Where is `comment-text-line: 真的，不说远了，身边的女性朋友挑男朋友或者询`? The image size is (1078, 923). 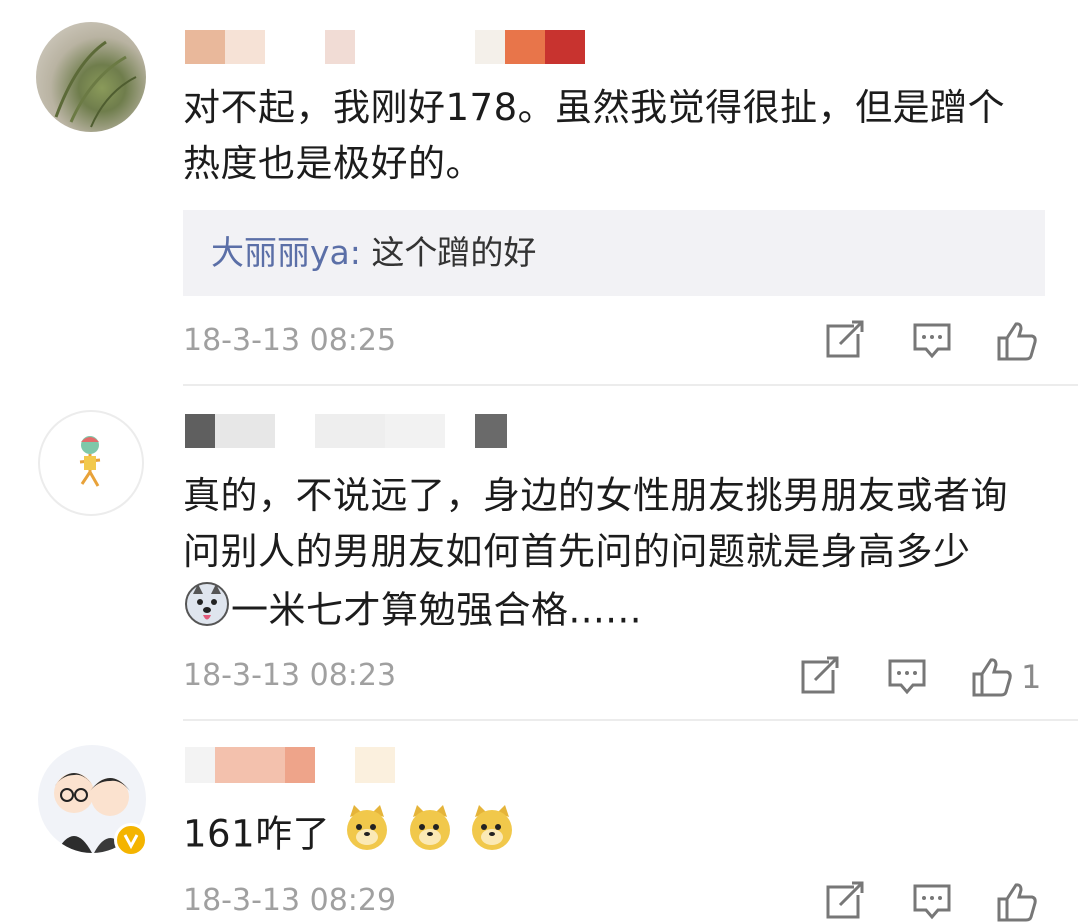 comment-text-line: 真的，不说远了，身边的女性朋友挑男朋友或者询 is located at coordinates (595, 495).